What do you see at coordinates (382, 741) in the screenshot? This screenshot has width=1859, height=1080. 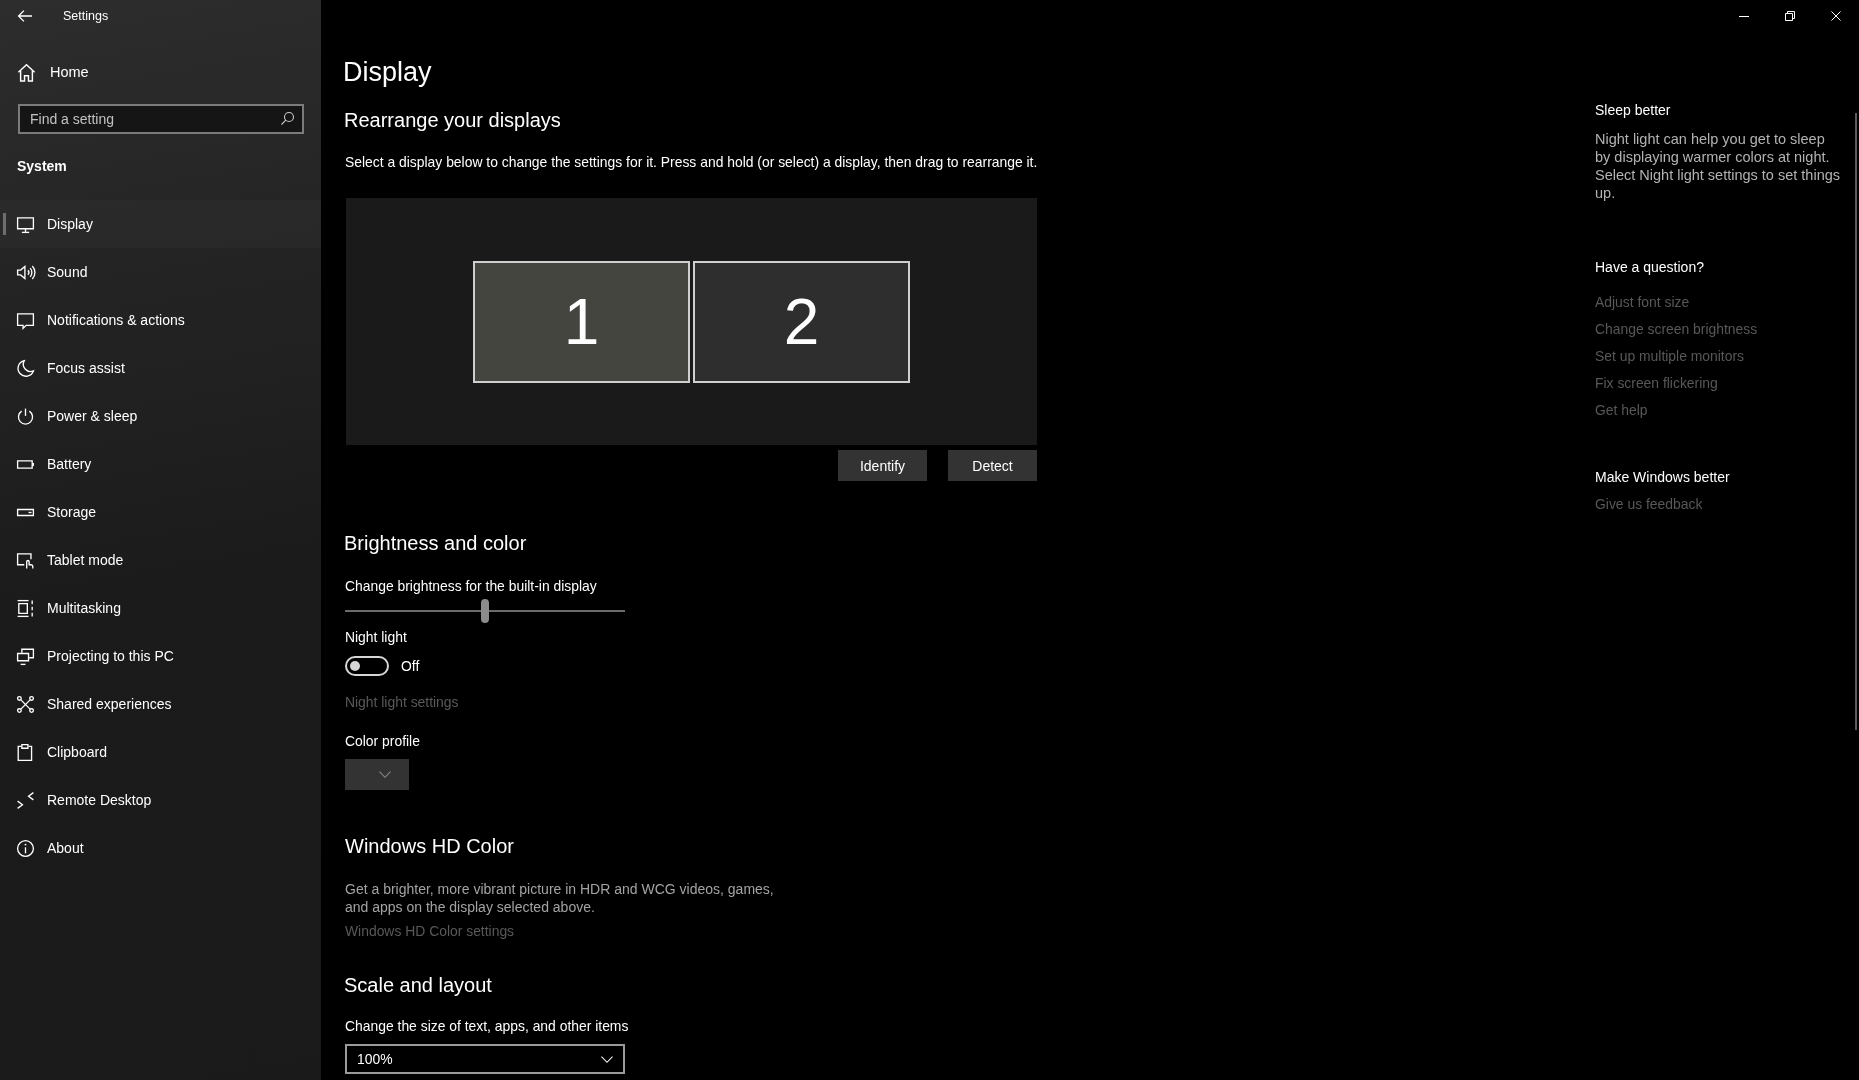 I see `dropdown-label: Color profile` at bounding box center [382, 741].